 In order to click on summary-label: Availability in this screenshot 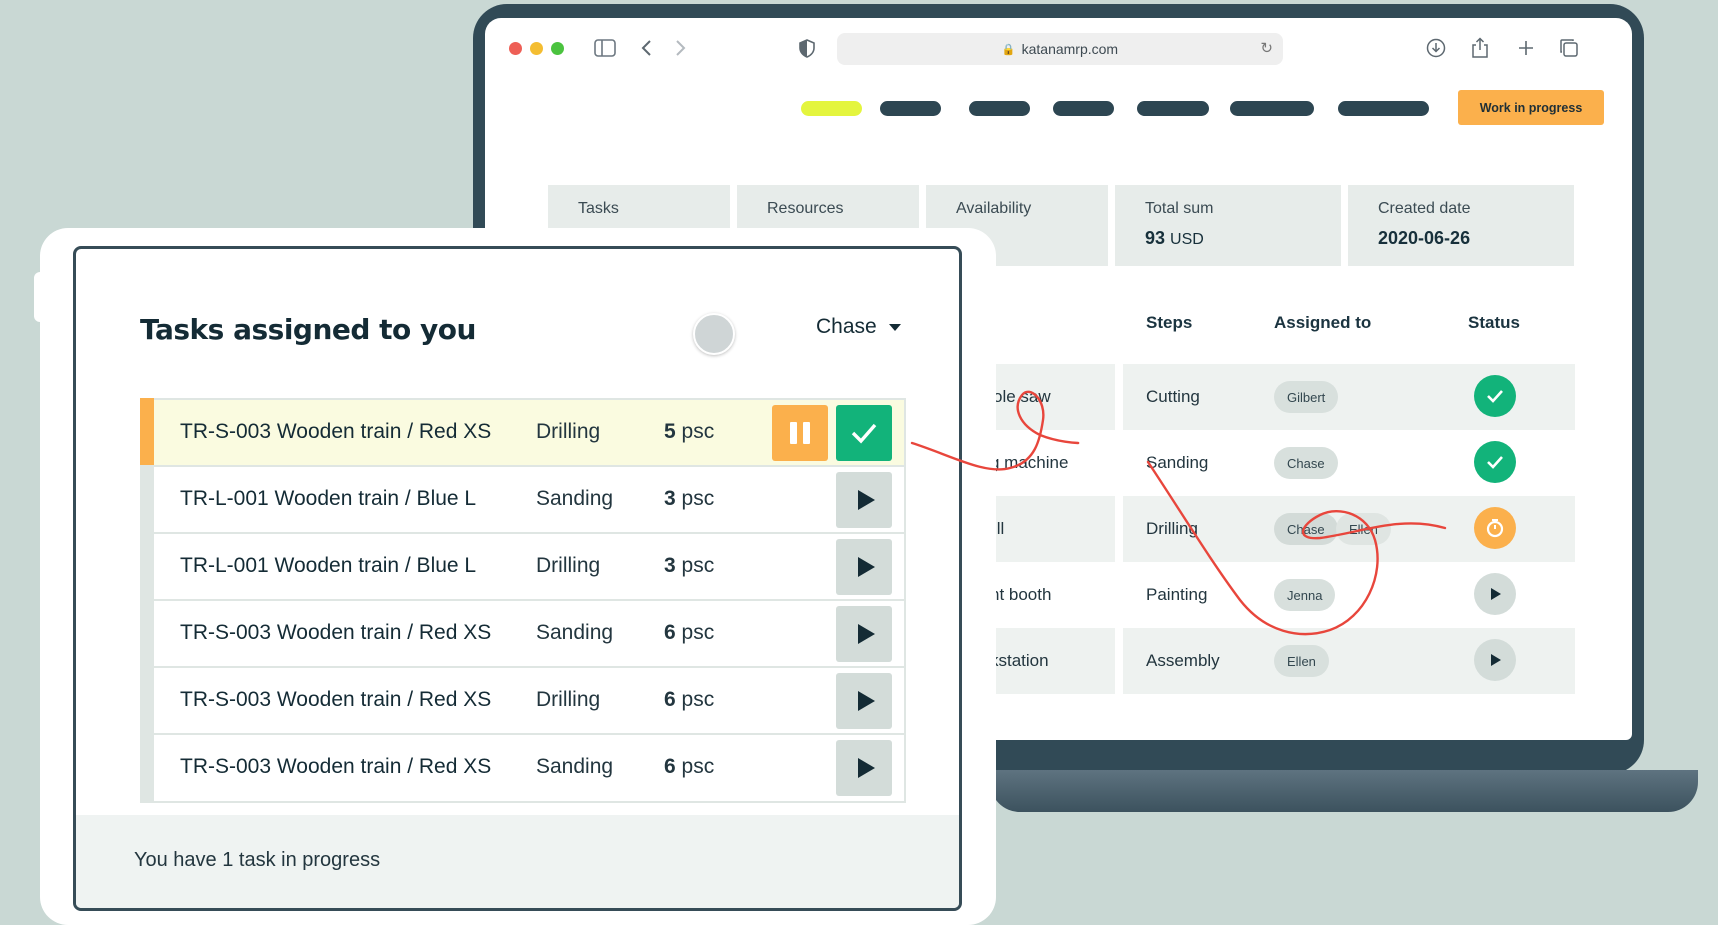, I will do `click(994, 208)`.